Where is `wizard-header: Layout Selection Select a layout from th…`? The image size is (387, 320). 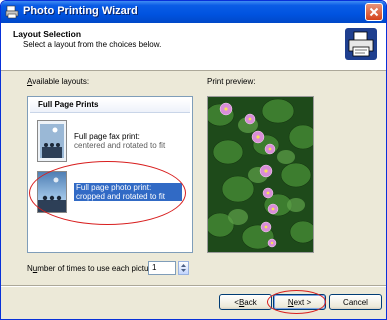 wizard-header: Layout Selection Select a layout from th… is located at coordinates (193, 47).